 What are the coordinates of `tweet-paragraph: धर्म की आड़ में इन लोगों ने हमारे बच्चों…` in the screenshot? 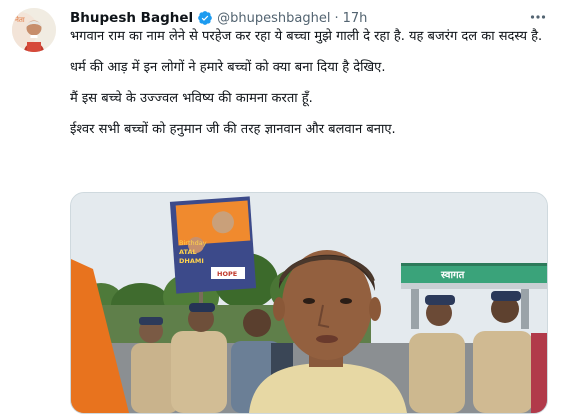 It's located at (228, 67).